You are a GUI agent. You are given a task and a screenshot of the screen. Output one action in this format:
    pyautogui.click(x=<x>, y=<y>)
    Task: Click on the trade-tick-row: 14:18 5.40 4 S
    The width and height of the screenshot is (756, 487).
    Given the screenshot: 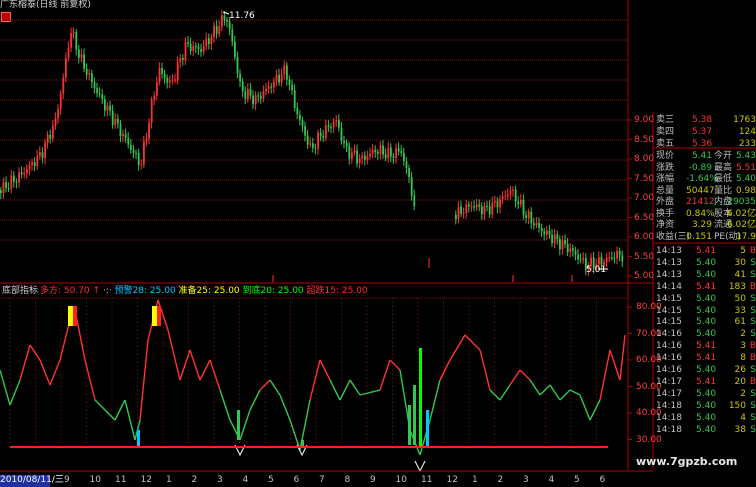 What is the action you would take?
    pyautogui.click(x=706, y=418)
    